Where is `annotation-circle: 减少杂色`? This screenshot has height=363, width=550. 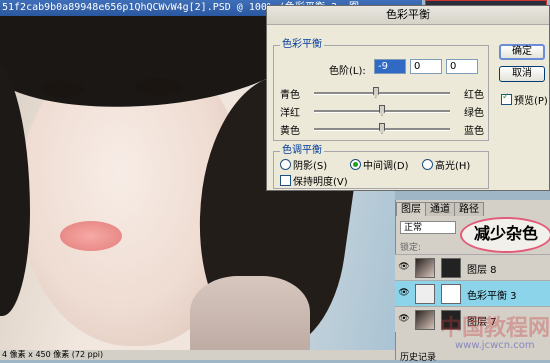 annotation-circle: 减少杂色 is located at coordinates (505, 235).